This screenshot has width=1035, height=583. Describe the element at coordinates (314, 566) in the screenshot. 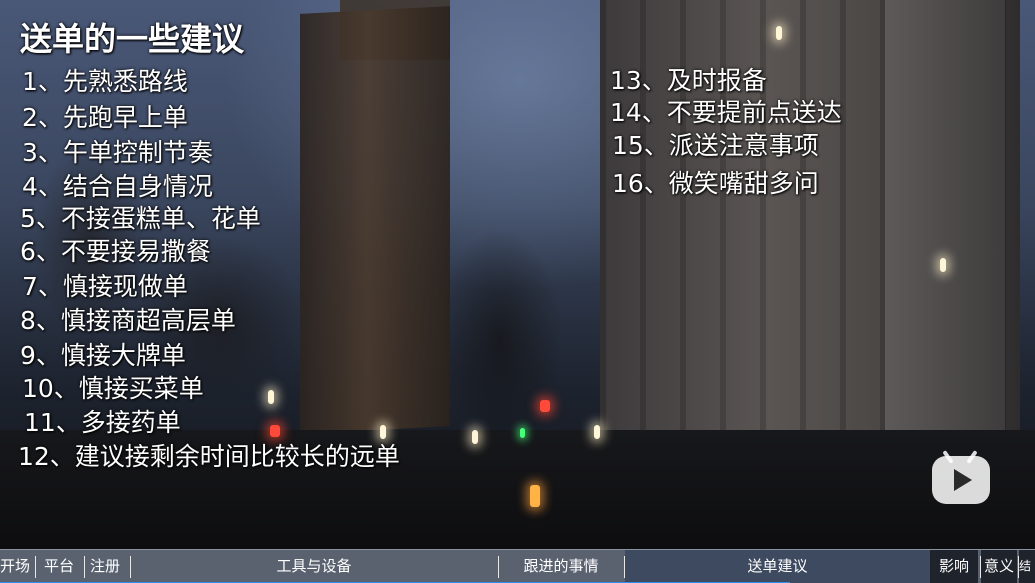

I see `chapter-item: 工具与设备` at that location.